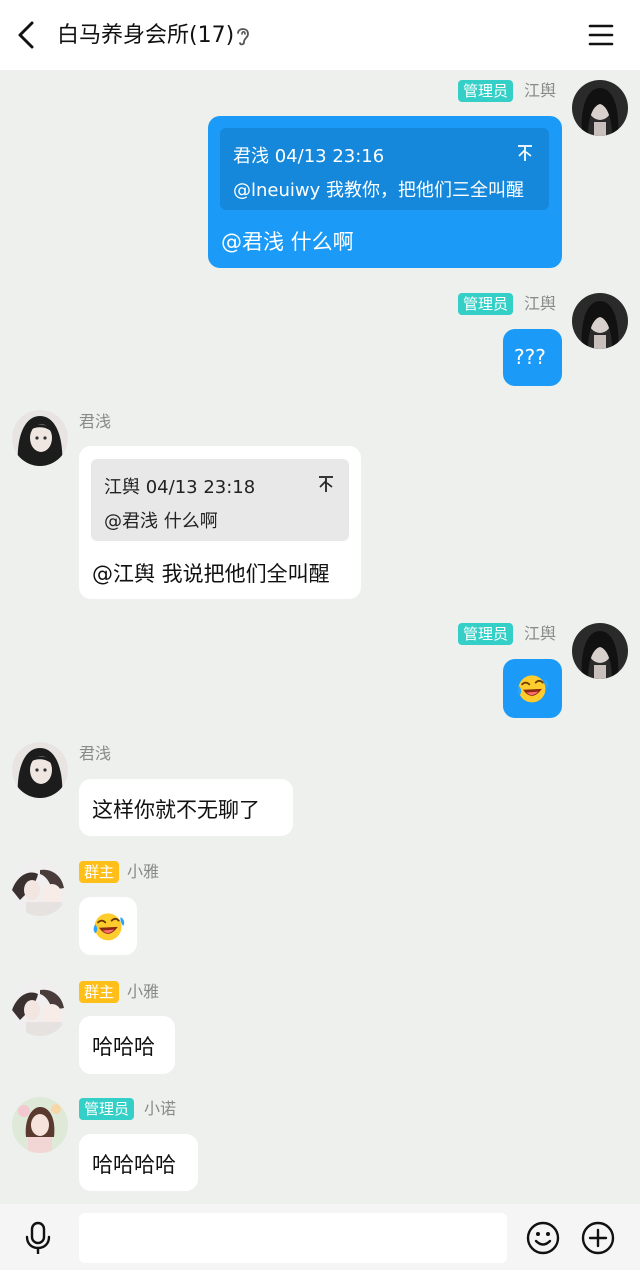 This screenshot has width=640, height=1270. I want to click on chevron-left-icon, so click(26, 35).